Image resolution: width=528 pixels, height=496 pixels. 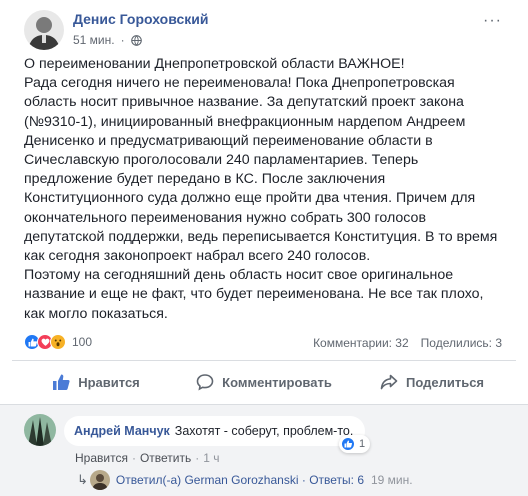 I want to click on post-time: 51 мин., so click(x=94, y=40).